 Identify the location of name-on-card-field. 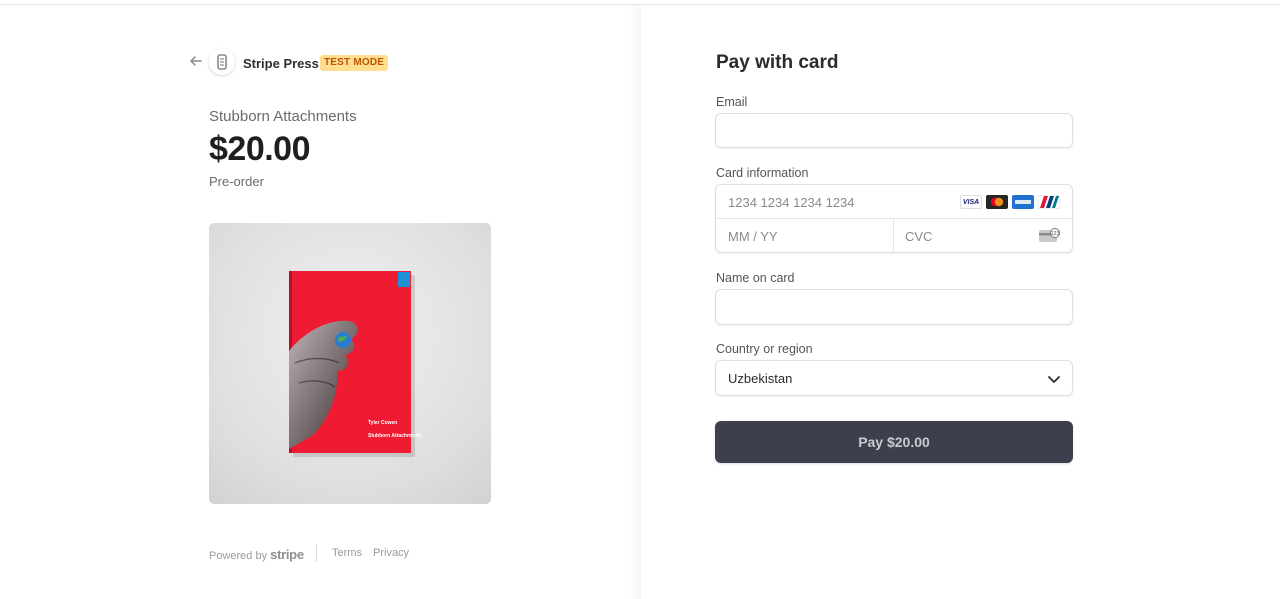
(894, 307).